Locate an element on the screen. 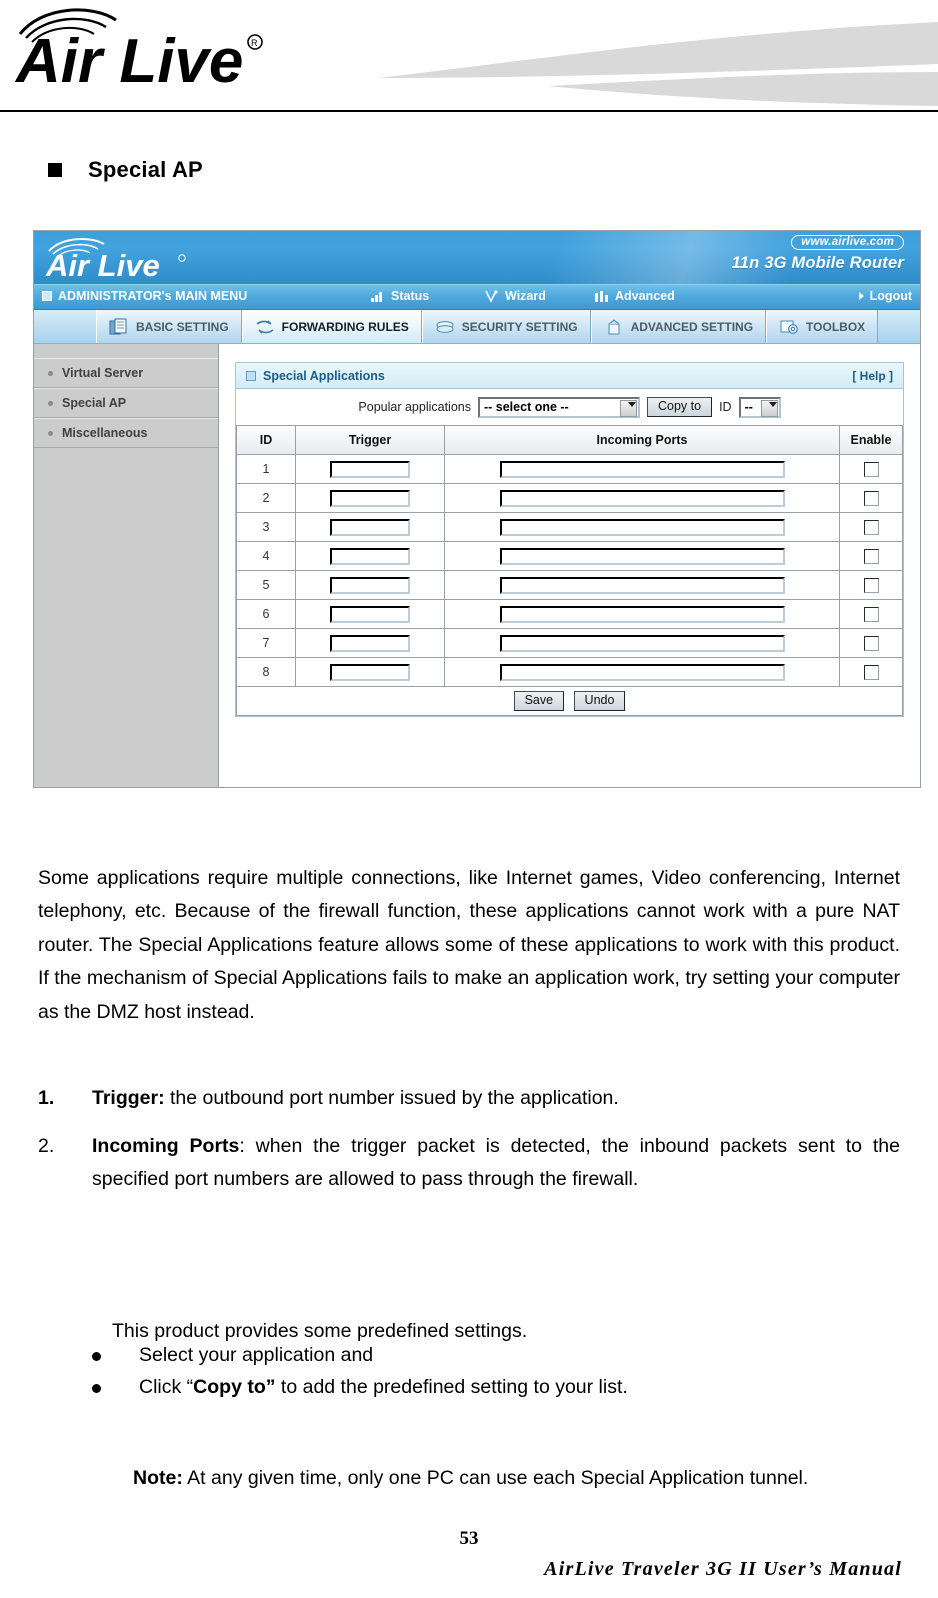 The width and height of the screenshot is (938, 1598). id-label: ID is located at coordinates (725, 407).